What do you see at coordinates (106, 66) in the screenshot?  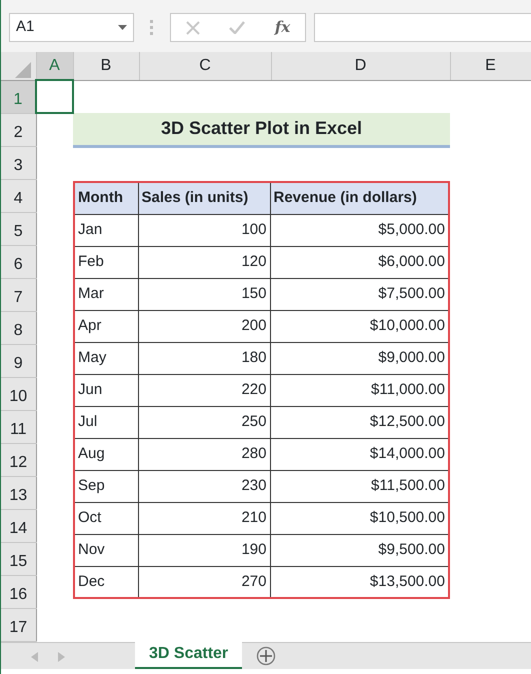 I see `column-header: B` at bounding box center [106, 66].